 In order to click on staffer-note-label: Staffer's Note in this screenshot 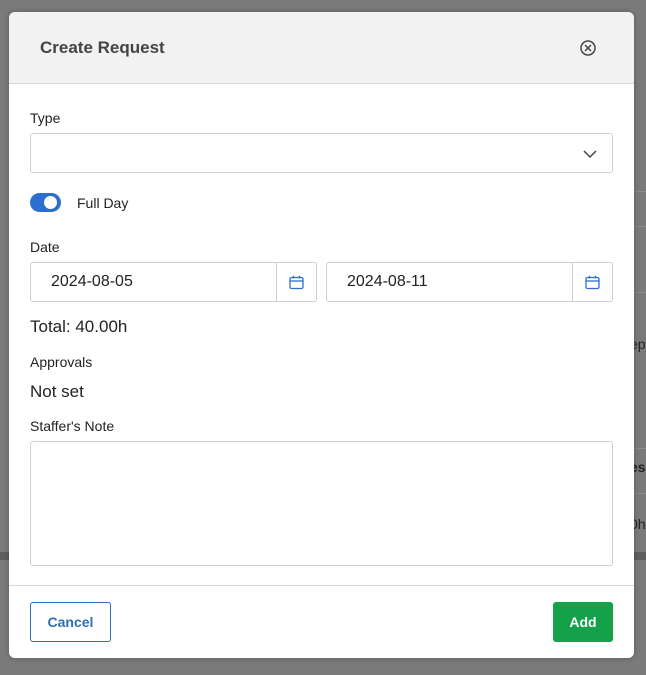, I will do `click(72, 426)`.